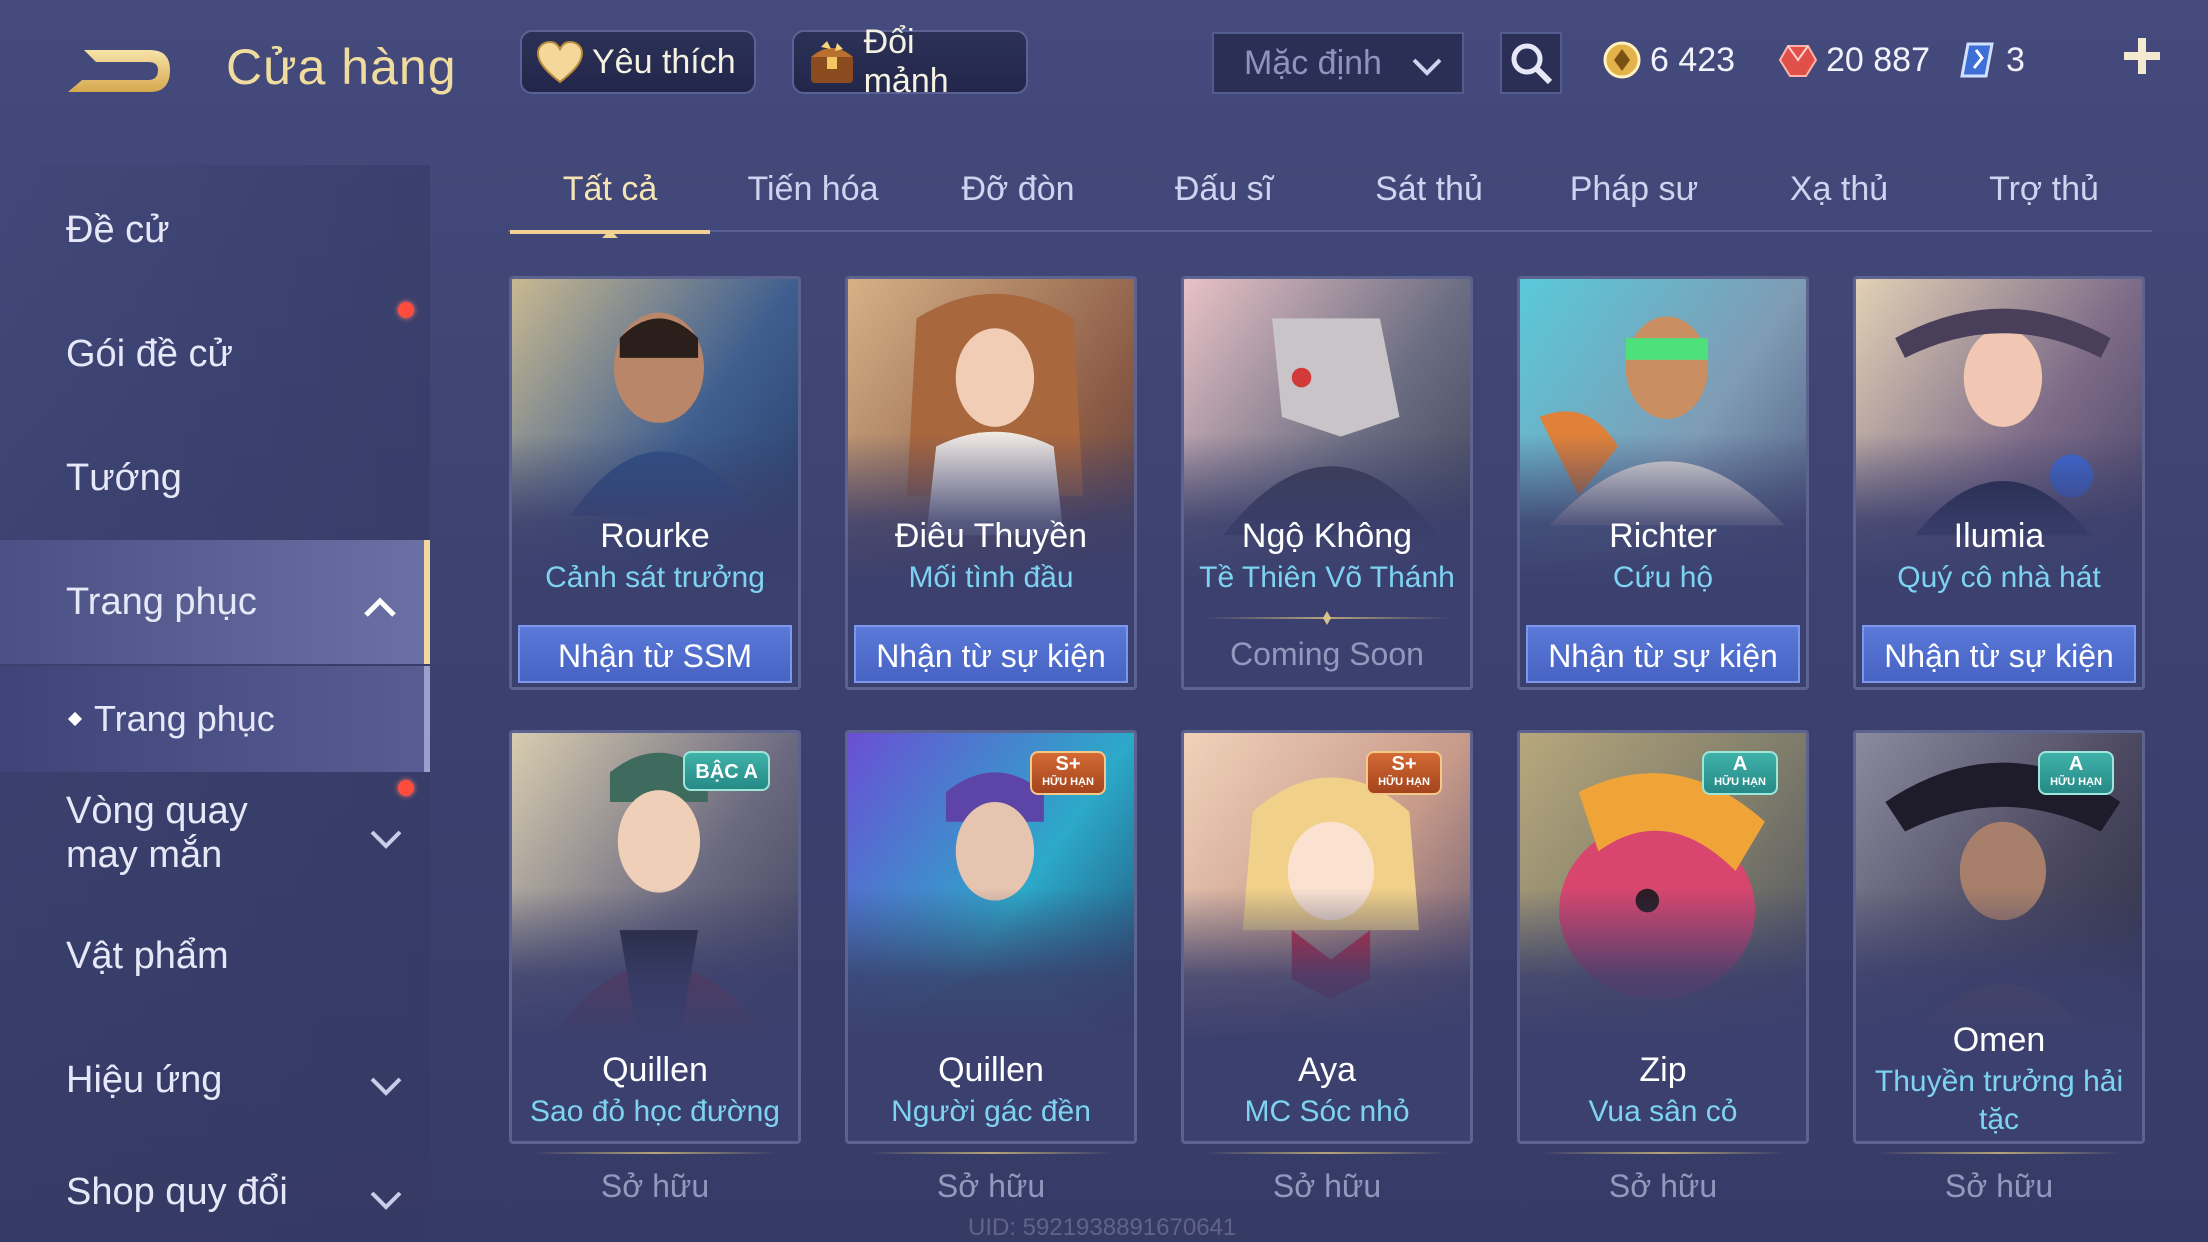 Image resolution: width=2208 pixels, height=1242 pixels. Describe the element at coordinates (560, 62) in the screenshot. I see `heart-icon` at that location.